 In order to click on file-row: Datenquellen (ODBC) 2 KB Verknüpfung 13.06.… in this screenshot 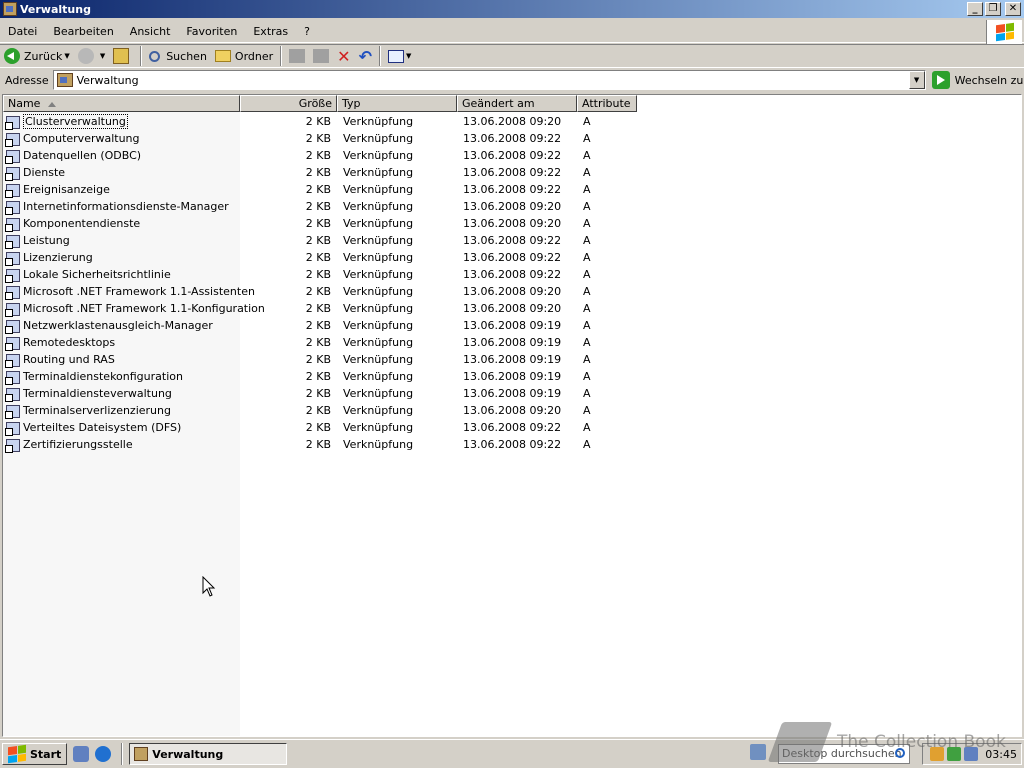, I will do `click(320, 155)`.